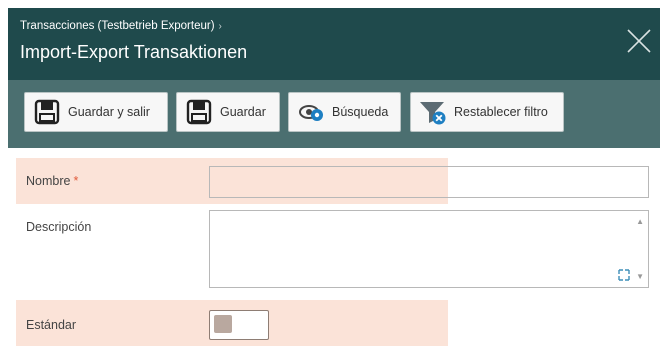  I want to click on close-button, so click(639, 41).